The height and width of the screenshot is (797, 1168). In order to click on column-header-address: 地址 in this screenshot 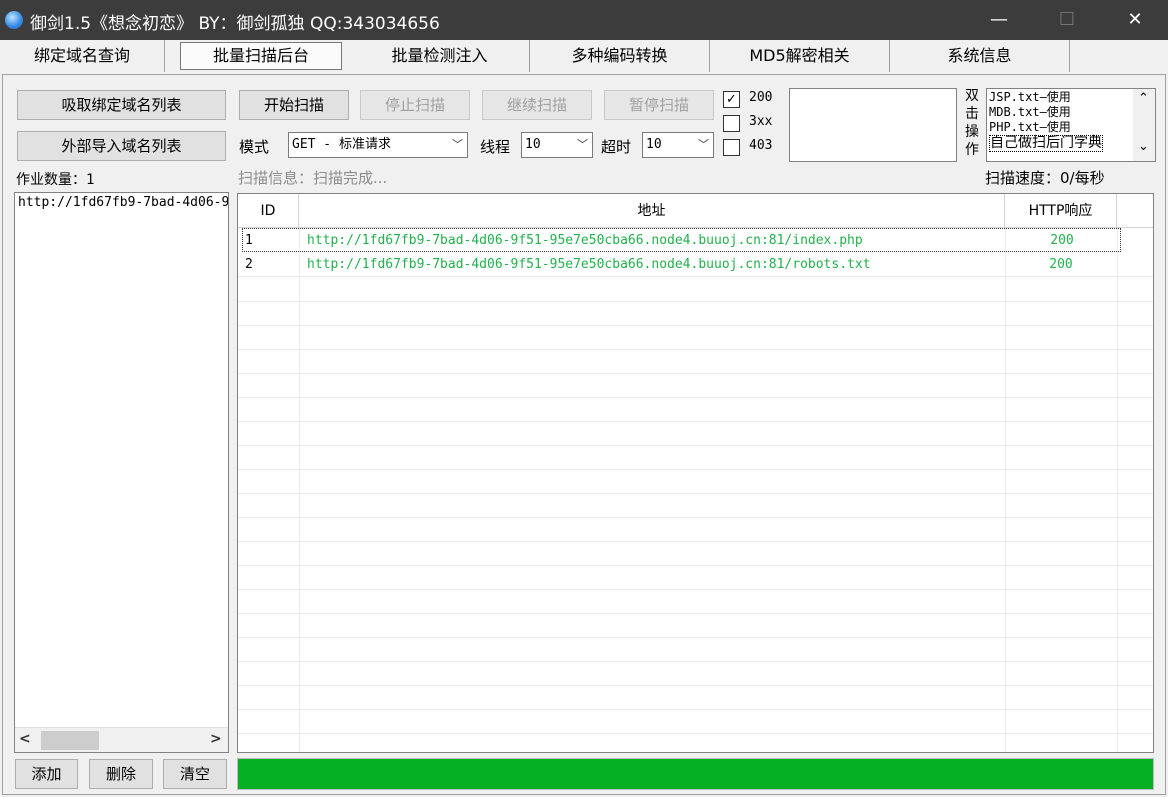, I will do `click(652, 211)`.